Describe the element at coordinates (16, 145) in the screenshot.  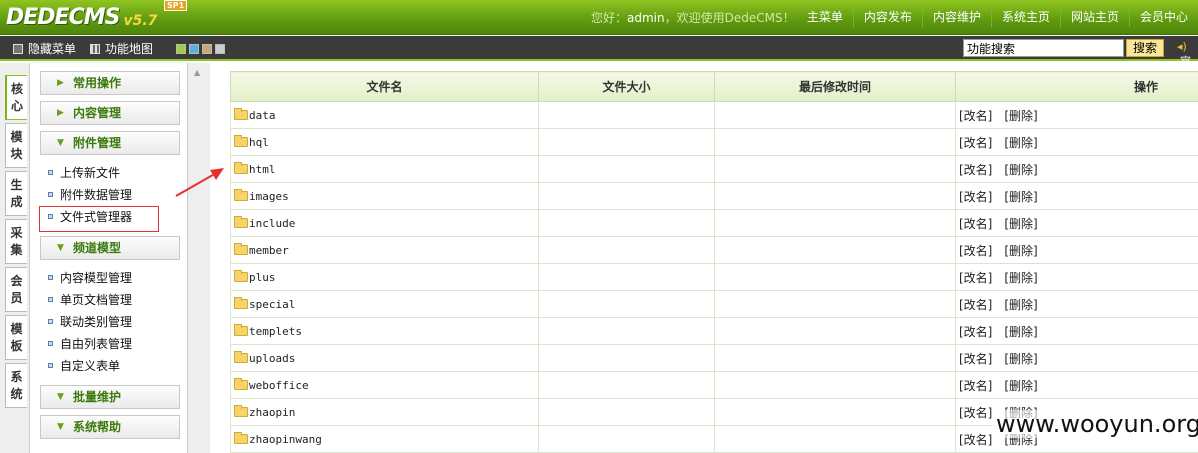
I see `module-tab-1: 模块` at that location.